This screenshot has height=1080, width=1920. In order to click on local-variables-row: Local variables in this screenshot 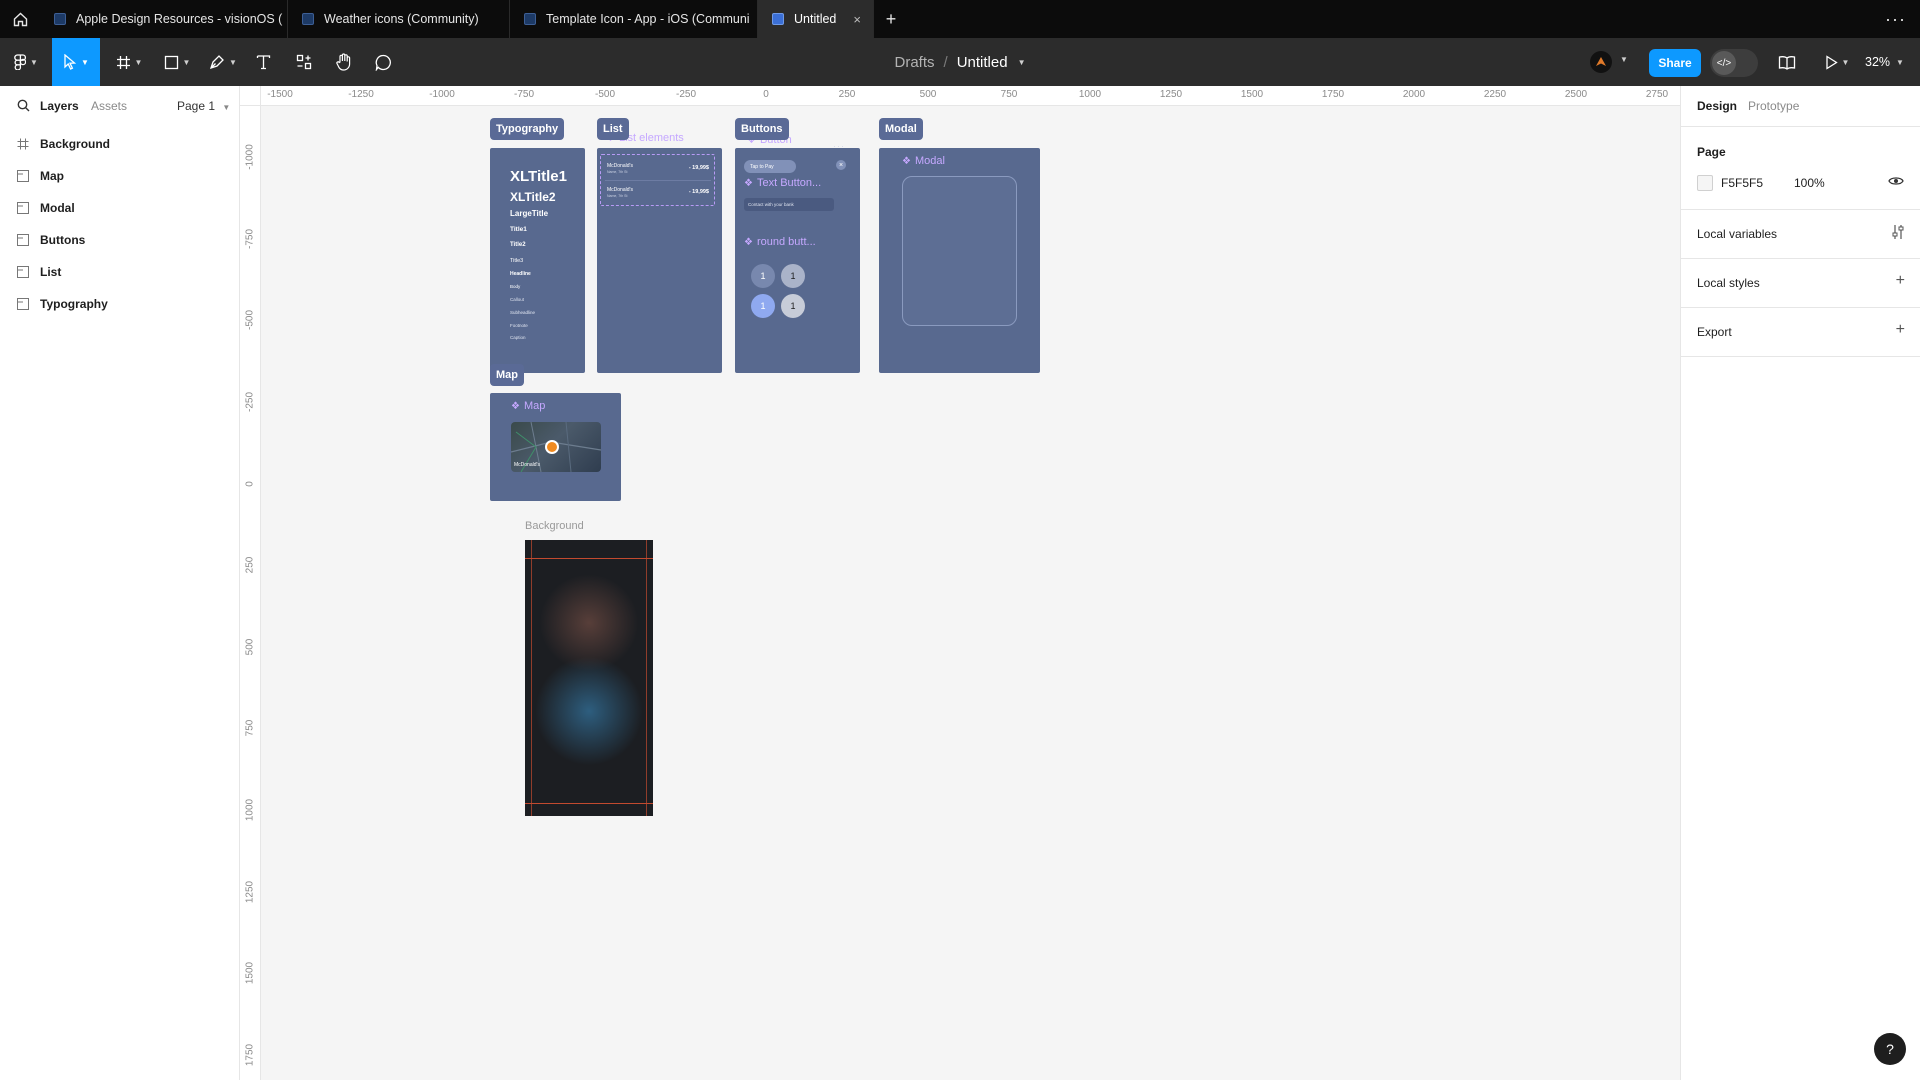, I will do `click(1800, 234)`.